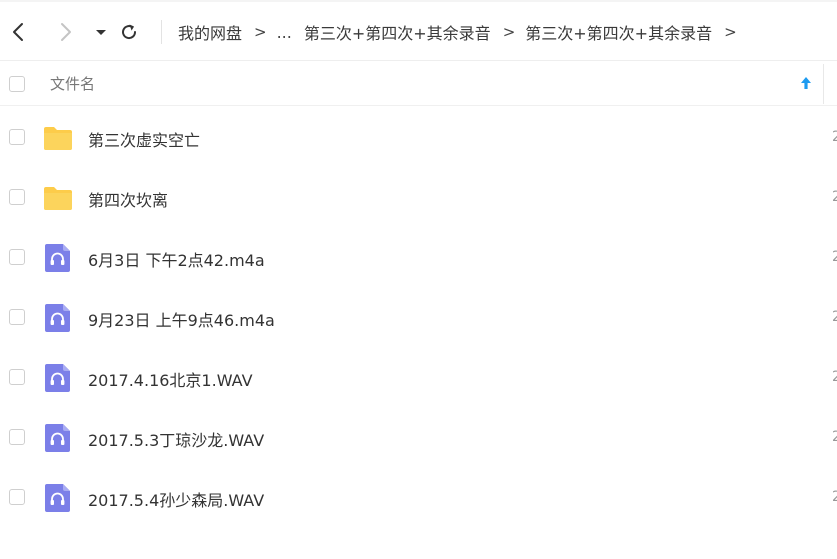 This screenshot has height=559, width=837. I want to click on file-name: 2017.5.4孙少森局.WAV, so click(176, 499).